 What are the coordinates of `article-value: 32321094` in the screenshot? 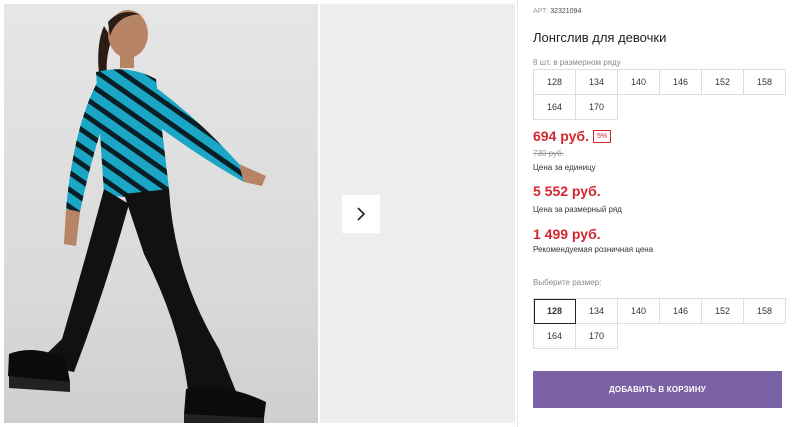 It's located at (566, 11).